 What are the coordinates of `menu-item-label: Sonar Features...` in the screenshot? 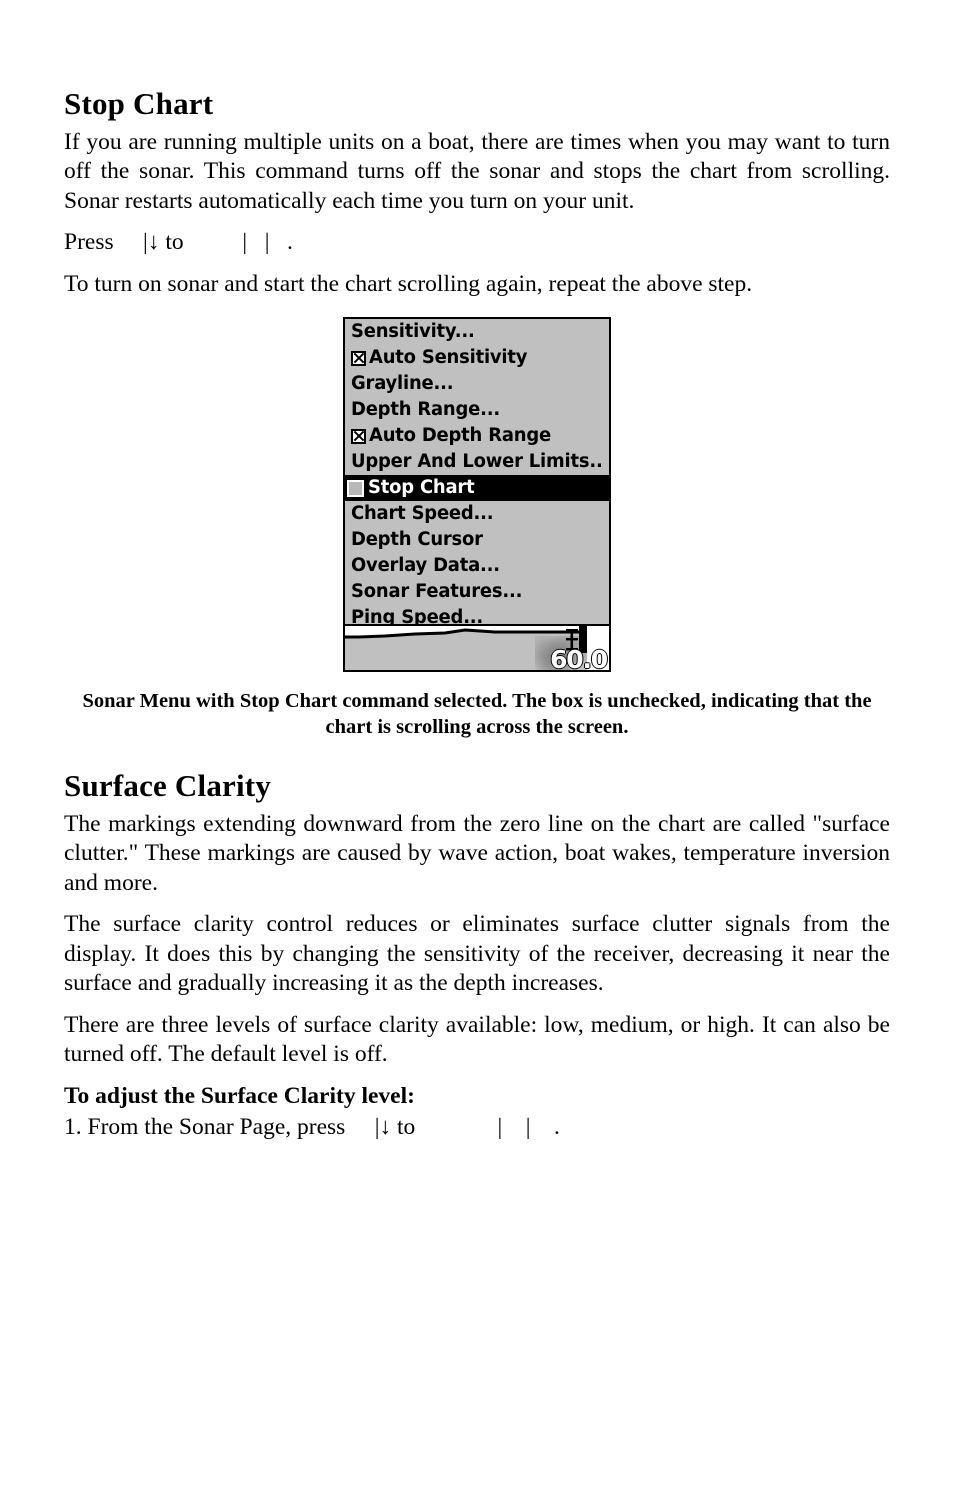 It's located at (437, 591).